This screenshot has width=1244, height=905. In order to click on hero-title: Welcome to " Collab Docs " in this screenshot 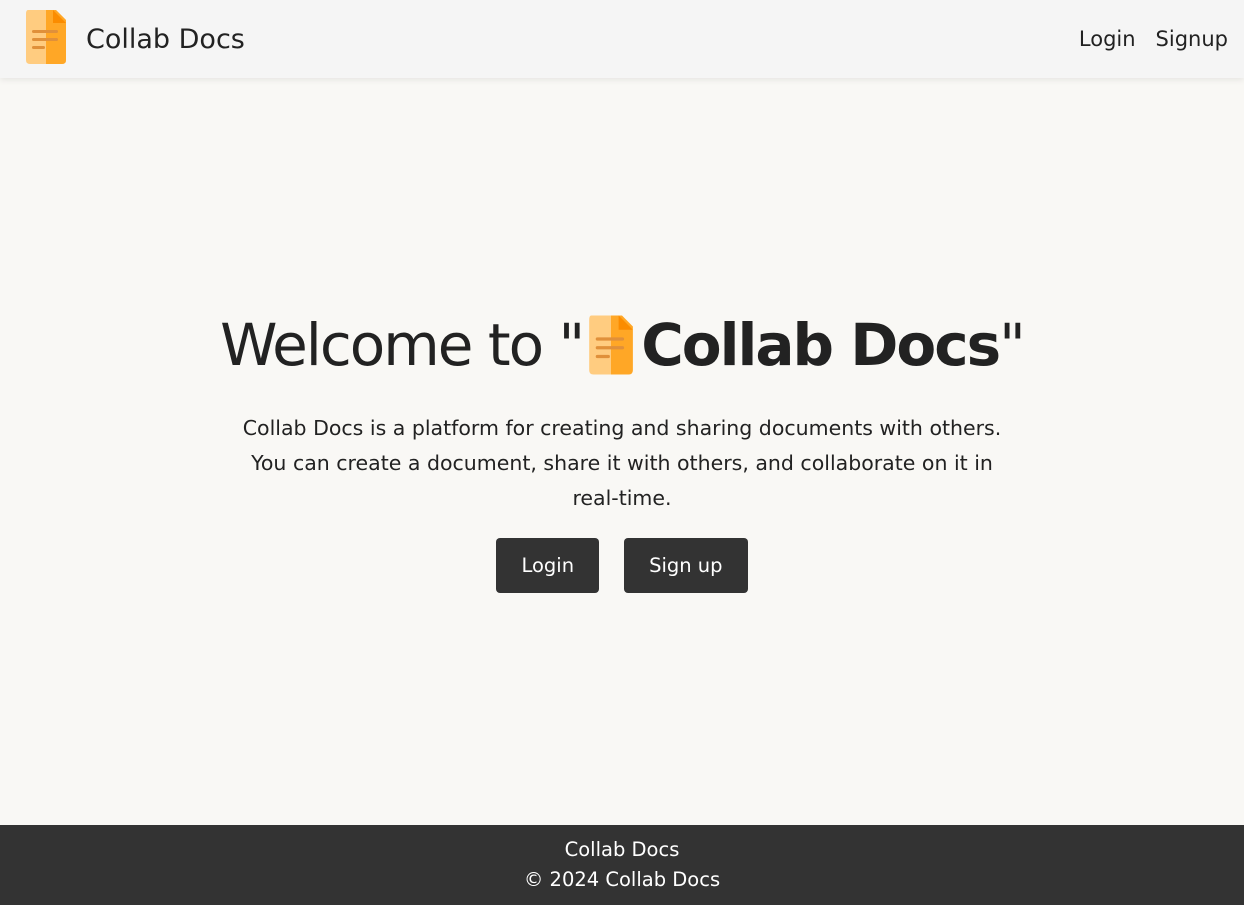, I will do `click(623, 344)`.